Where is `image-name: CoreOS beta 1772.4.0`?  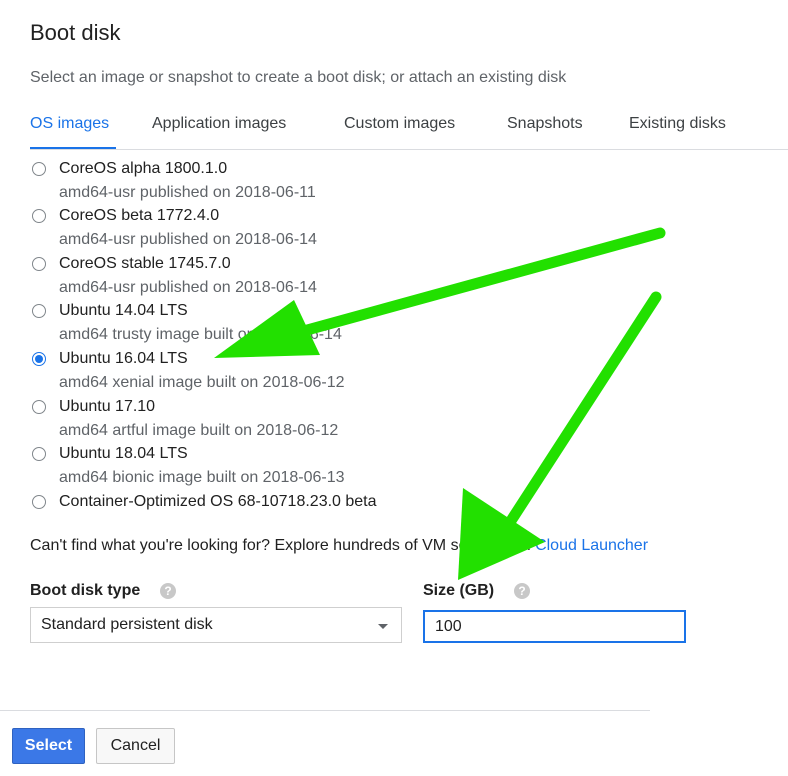
image-name: CoreOS beta 1772.4.0 is located at coordinates (139, 215).